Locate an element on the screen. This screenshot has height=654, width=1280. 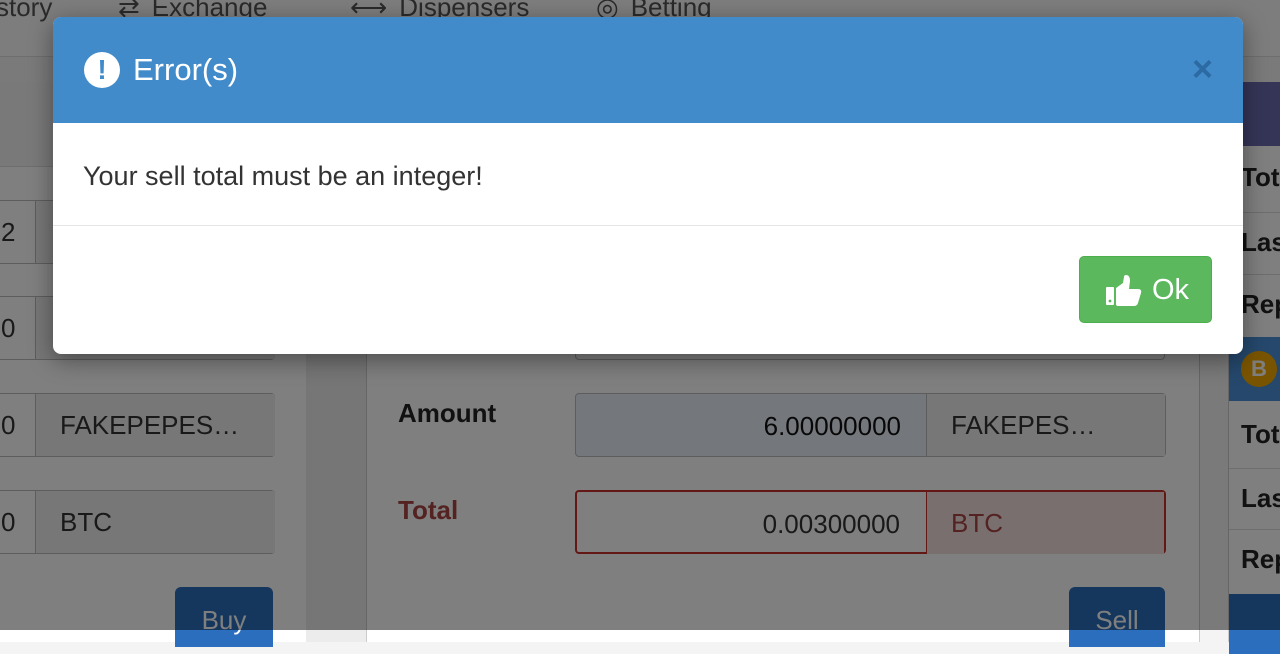
ok-button-label: Ok is located at coordinates (1171, 290).